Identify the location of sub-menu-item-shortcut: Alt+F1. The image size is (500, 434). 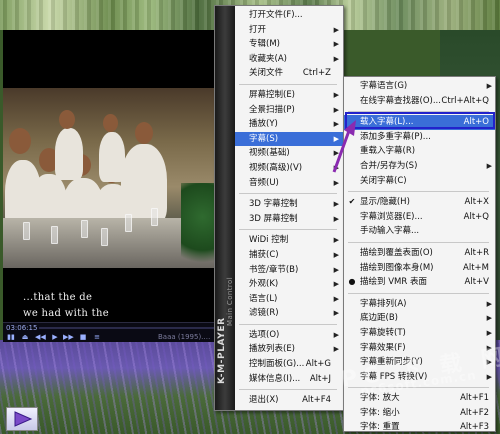
(474, 398).